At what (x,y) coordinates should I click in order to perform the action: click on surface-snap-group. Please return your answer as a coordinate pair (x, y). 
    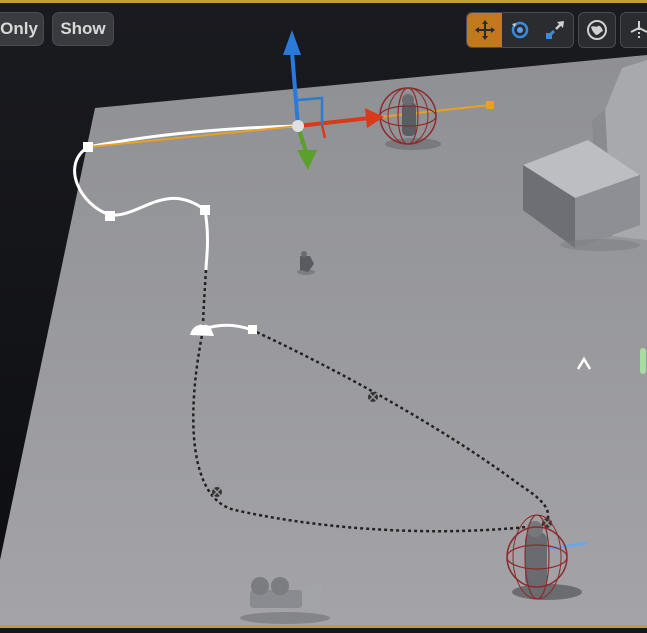
    Looking at the image, I should click on (633, 30).